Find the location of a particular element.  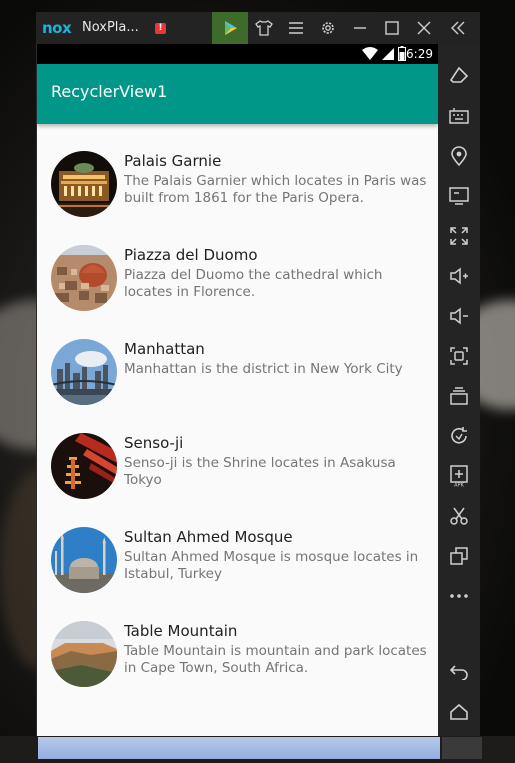

taskbar-highlight is located at coordinates (239, 748).